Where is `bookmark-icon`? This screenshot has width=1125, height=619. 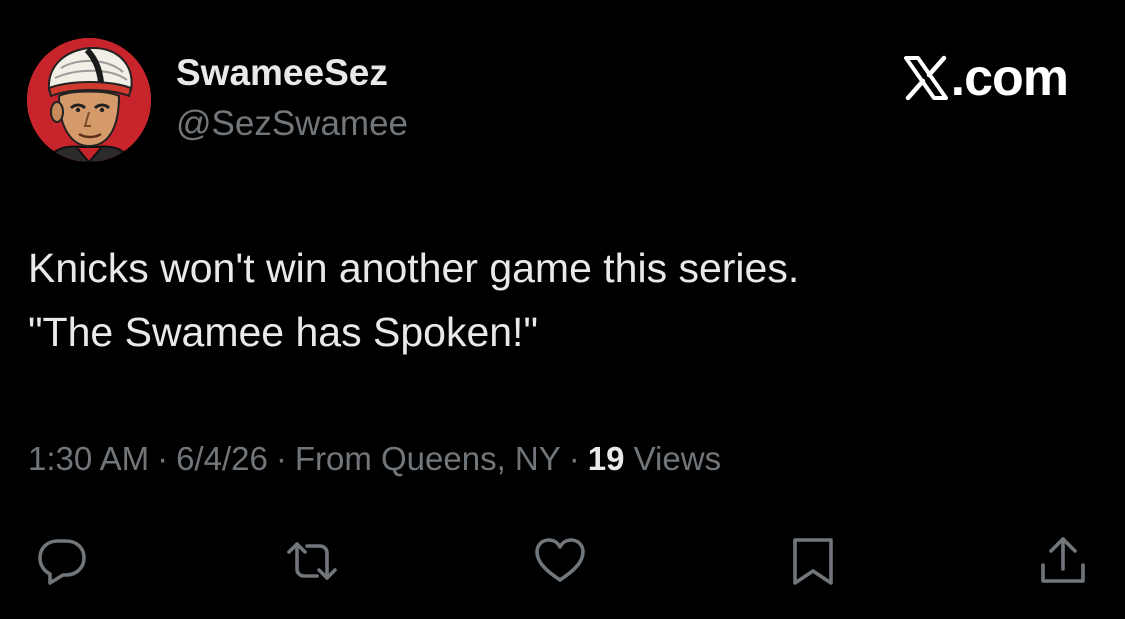 bookmark-icon is located at coordinates (813, 561).